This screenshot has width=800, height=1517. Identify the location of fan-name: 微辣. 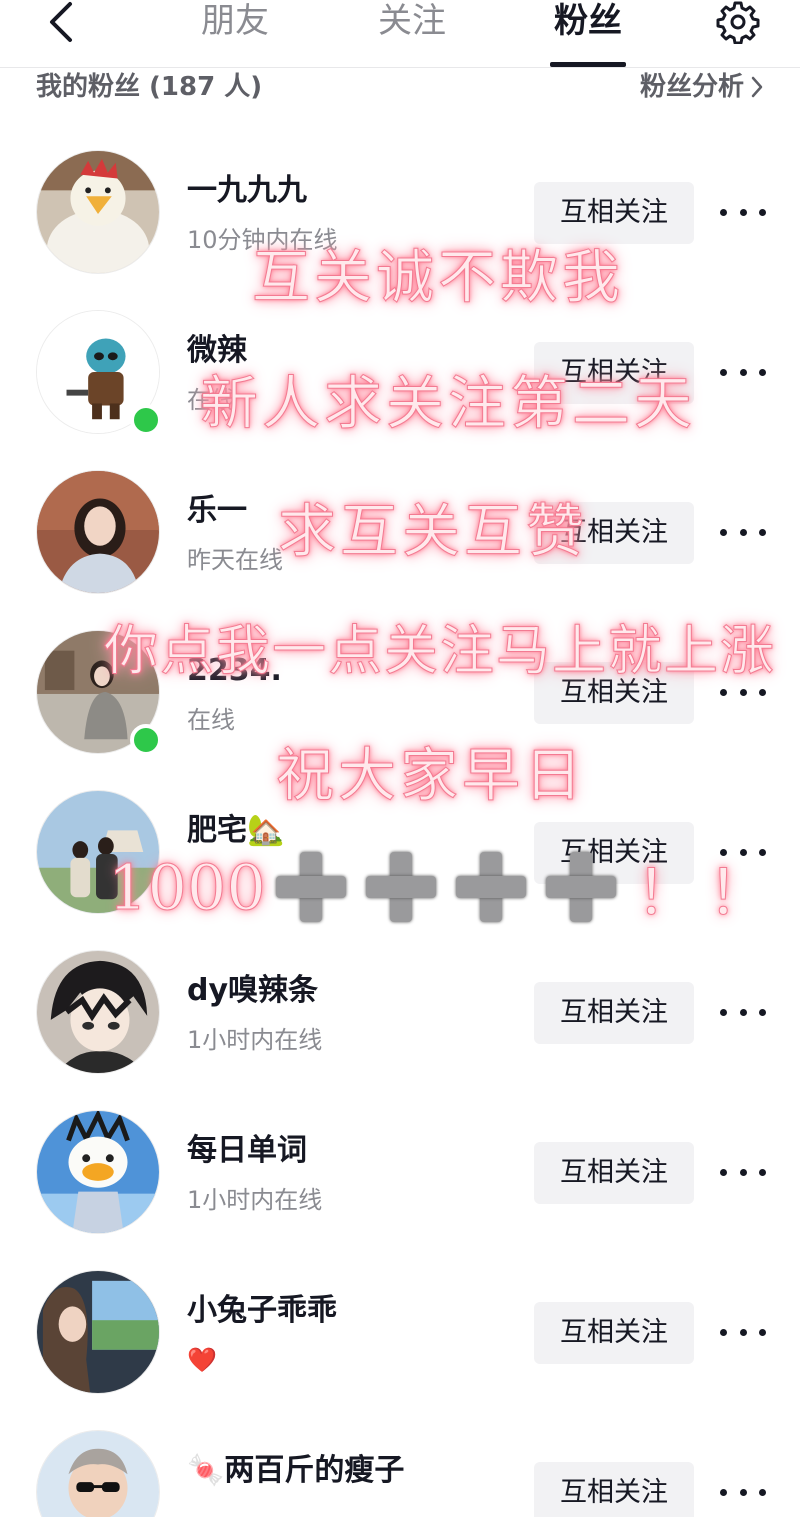
(217, 351).